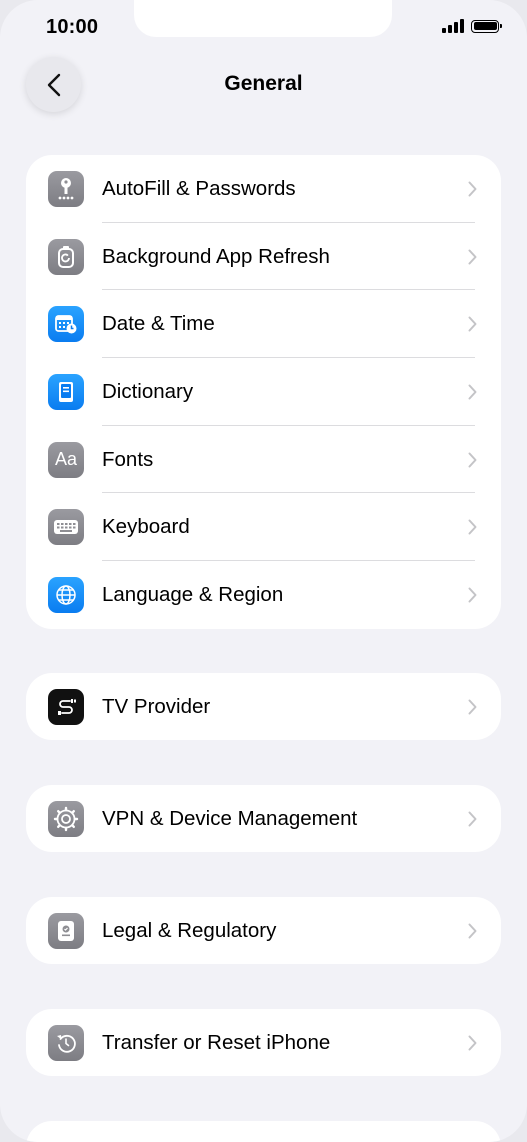 This screenshot has width=527, height=1142. Describe the element at coordinates (66, 930) in the screenshot. I see `document-badge-icon` at that location.